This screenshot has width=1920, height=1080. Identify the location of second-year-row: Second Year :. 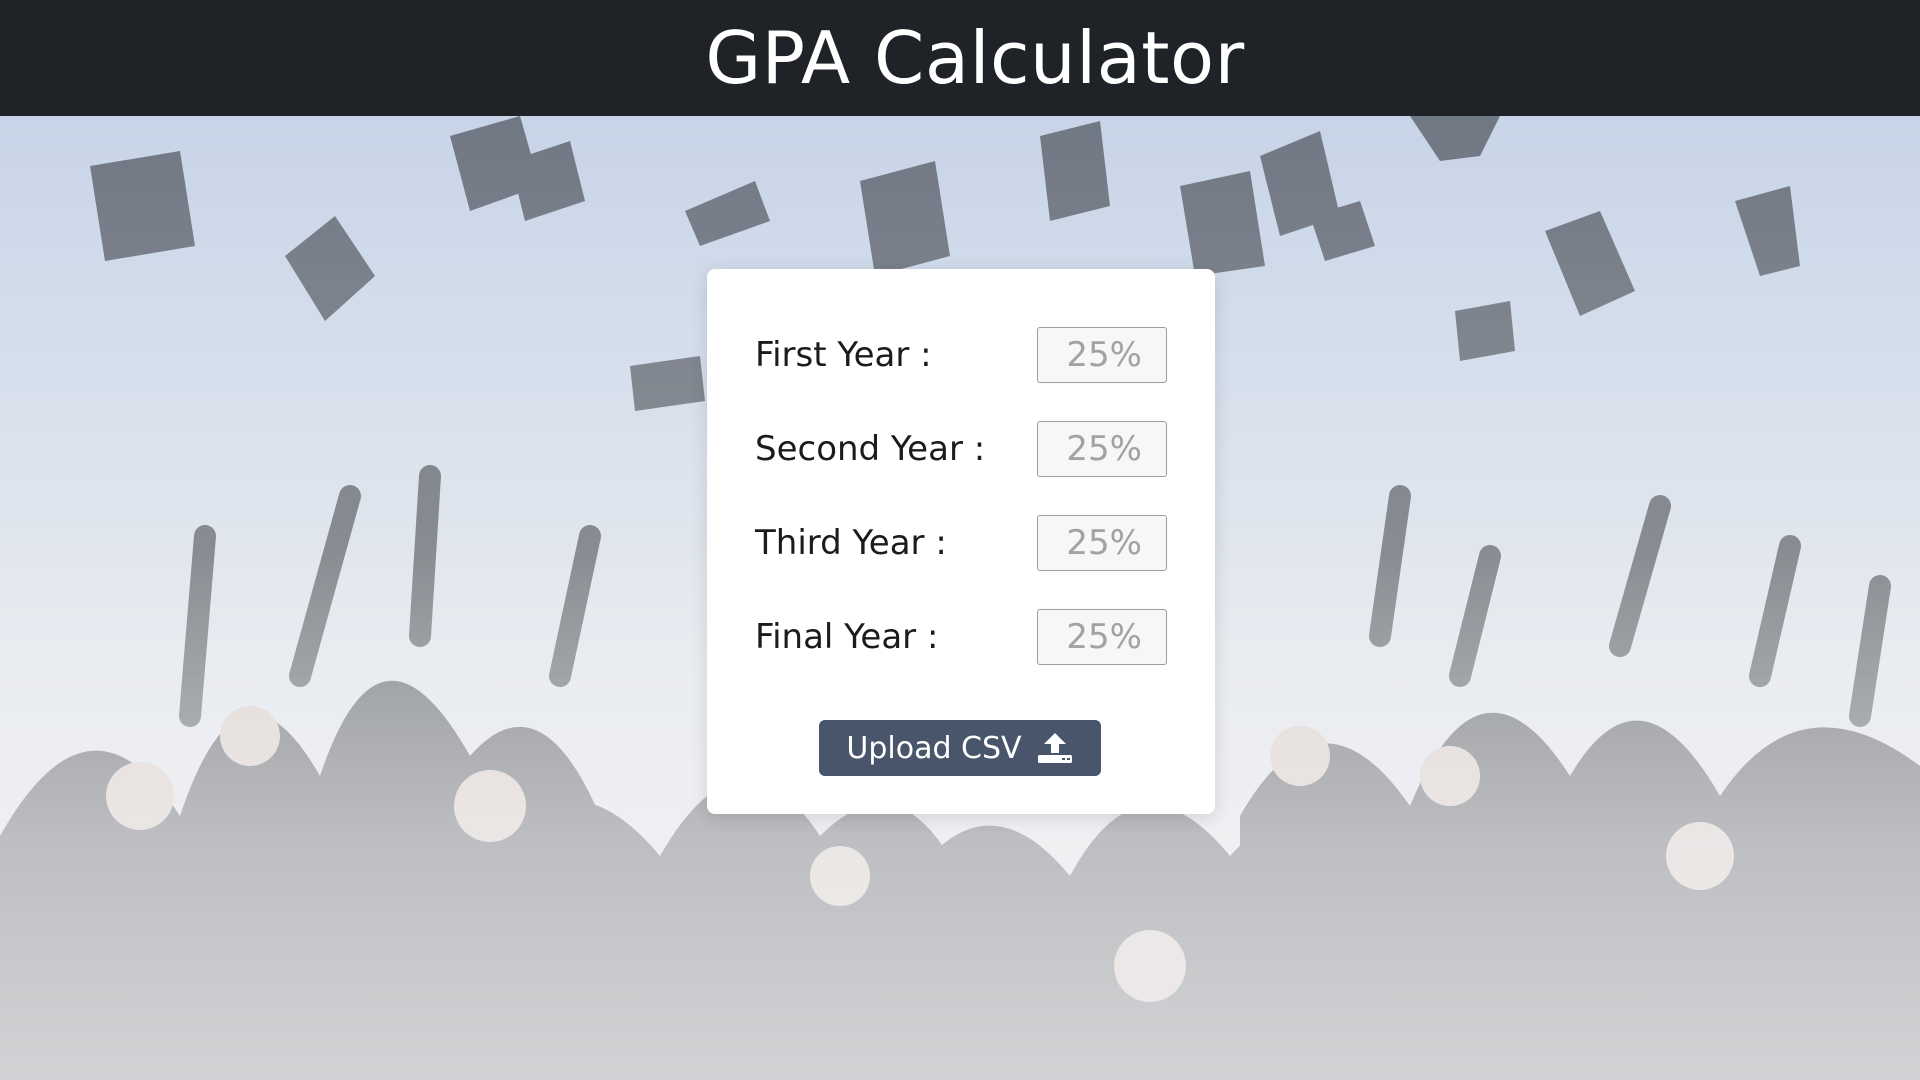
(961, 449).